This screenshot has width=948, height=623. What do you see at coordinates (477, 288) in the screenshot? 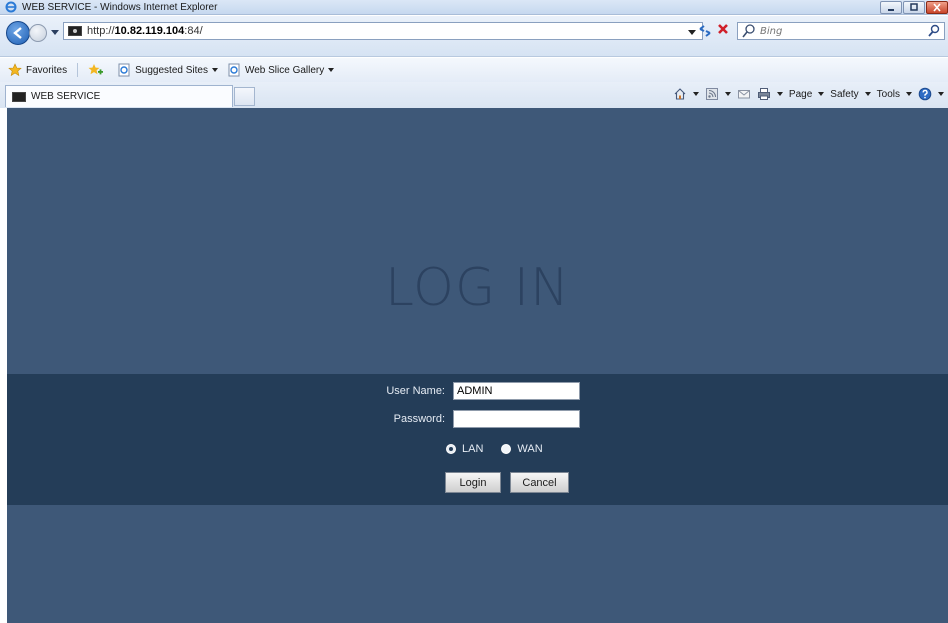
I see `page-title: LOG IN` at bounding box center [477, 288].